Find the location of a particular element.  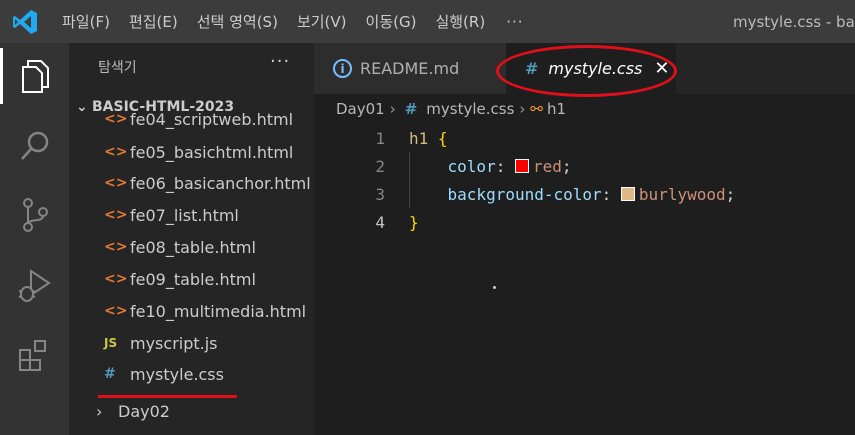

info-icon: i is located at coordinates (342, 68).